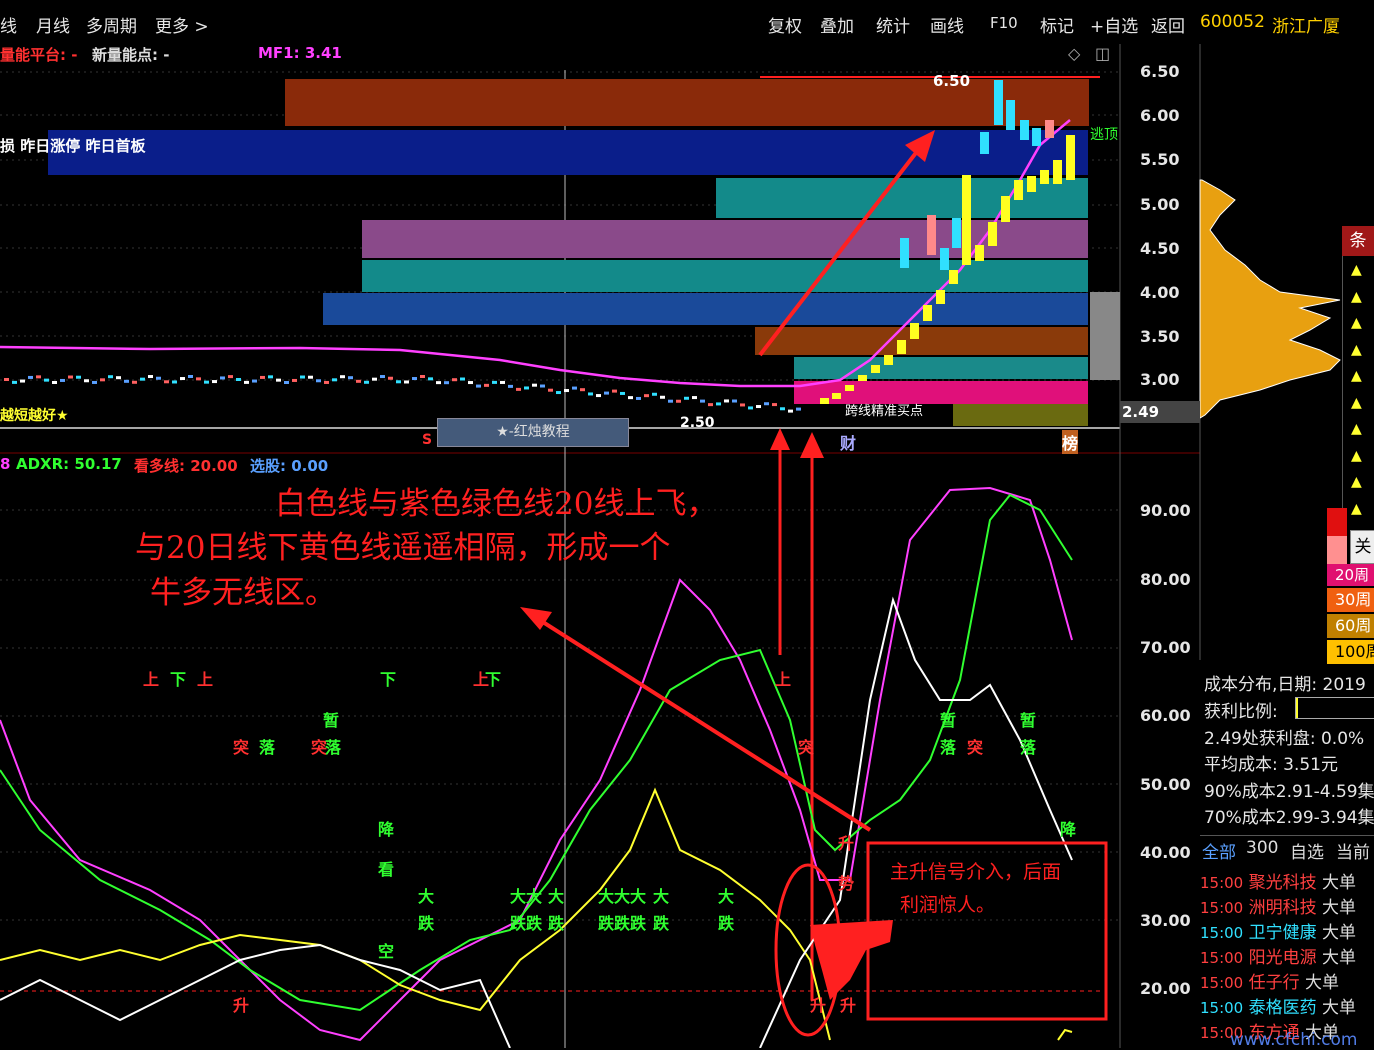 This screenshot has width=1374, height=1050. Describe the element at coordinates (1269, 980) in the screenshot. I see `list-item: 15:00 任子行 大单` at that location.